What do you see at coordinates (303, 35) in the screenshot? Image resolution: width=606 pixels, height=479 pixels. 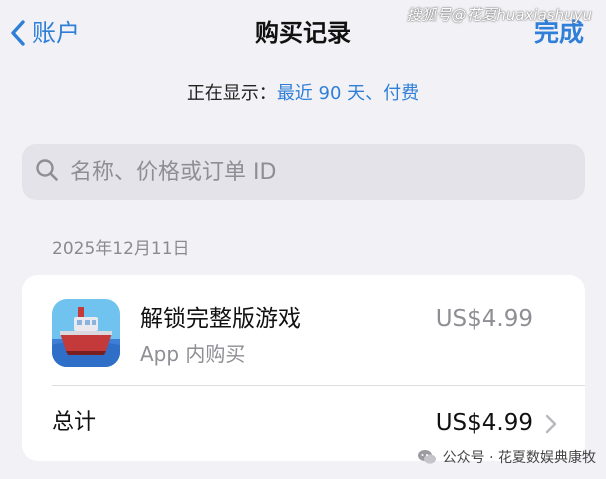 I see `navigation-bar: 账户 购买记录 完成 搜狐号@花夏huaxiashuyu` at bounding box center [303, 35].